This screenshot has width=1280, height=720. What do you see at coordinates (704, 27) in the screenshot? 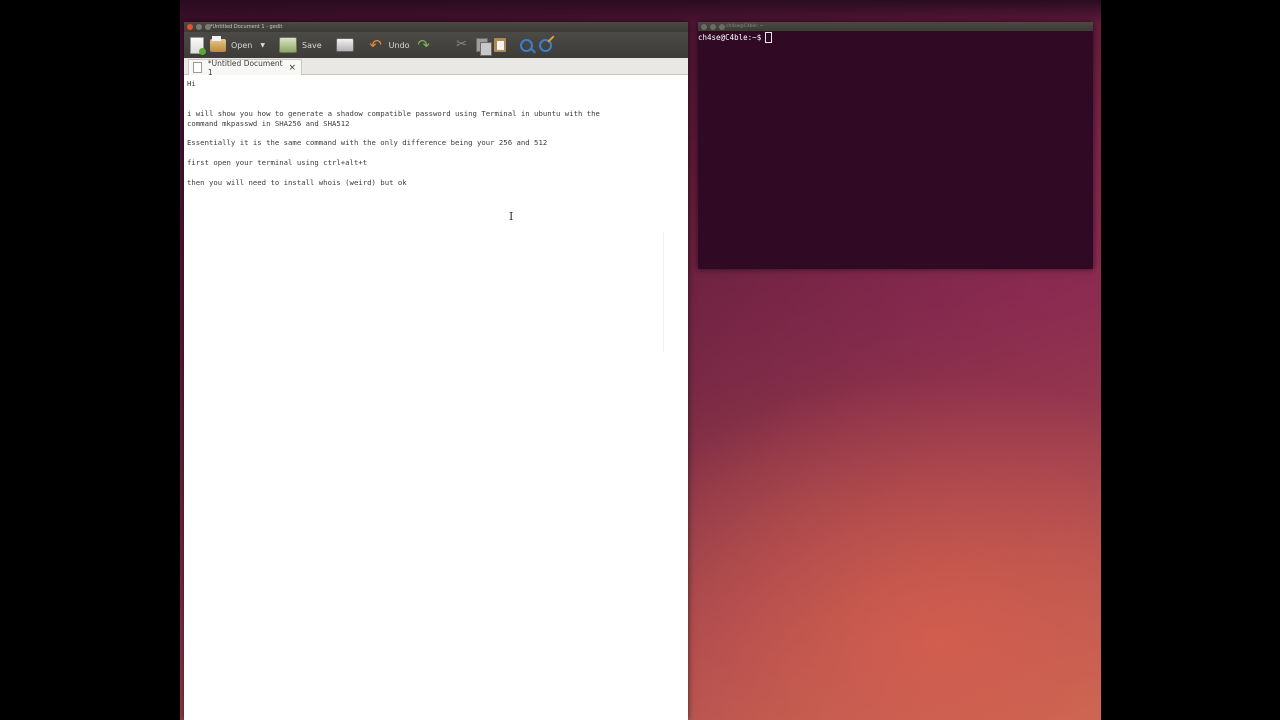
I see `terminal-close-button` at bounding box center [704, 27].